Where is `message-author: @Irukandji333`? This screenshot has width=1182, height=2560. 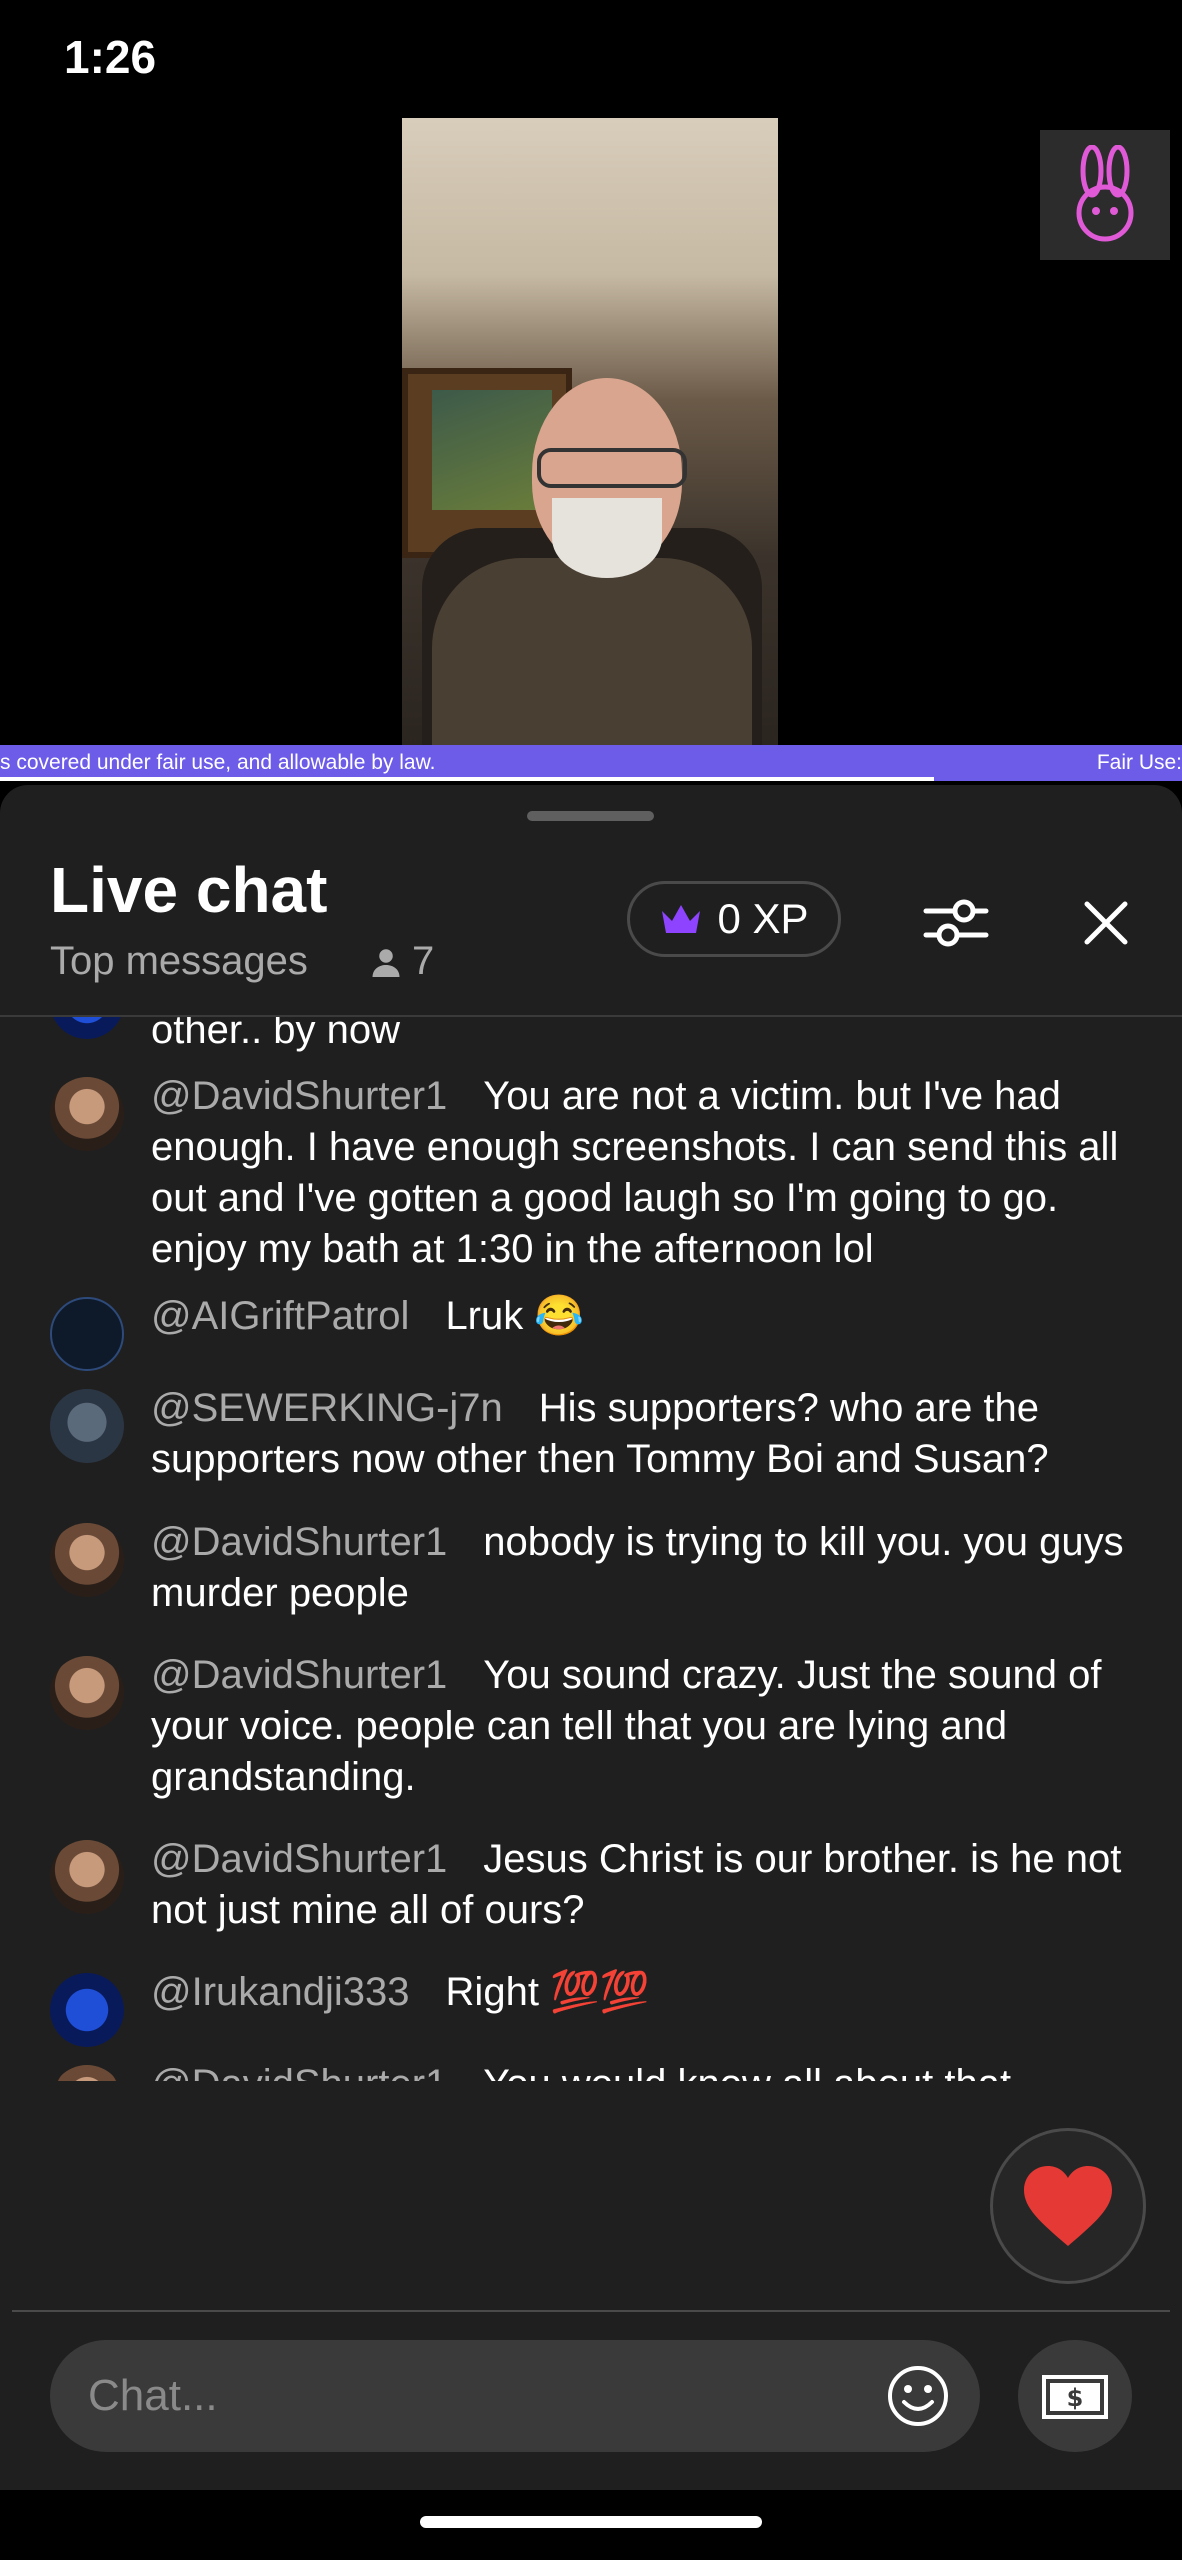 message-author: @Irukandji333 is located at coordinates (280, 1992).